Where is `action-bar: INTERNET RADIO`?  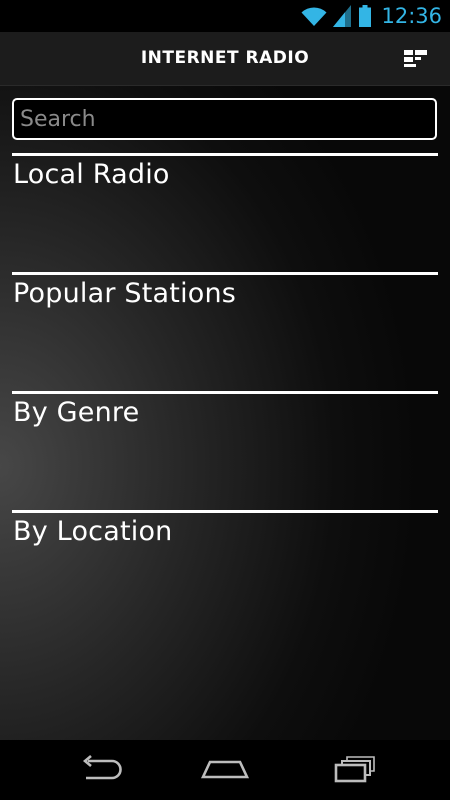
action-bar: INTERNET RADIO is located at coordinates (225, 59).